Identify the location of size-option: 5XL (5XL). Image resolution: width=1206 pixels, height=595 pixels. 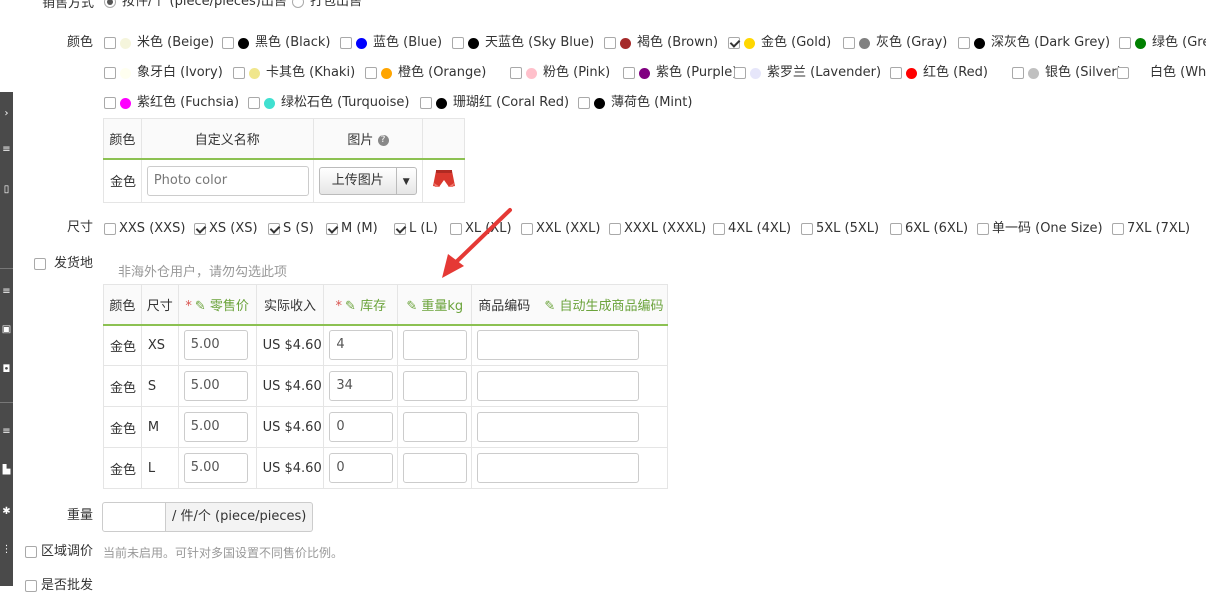
(840, 229).